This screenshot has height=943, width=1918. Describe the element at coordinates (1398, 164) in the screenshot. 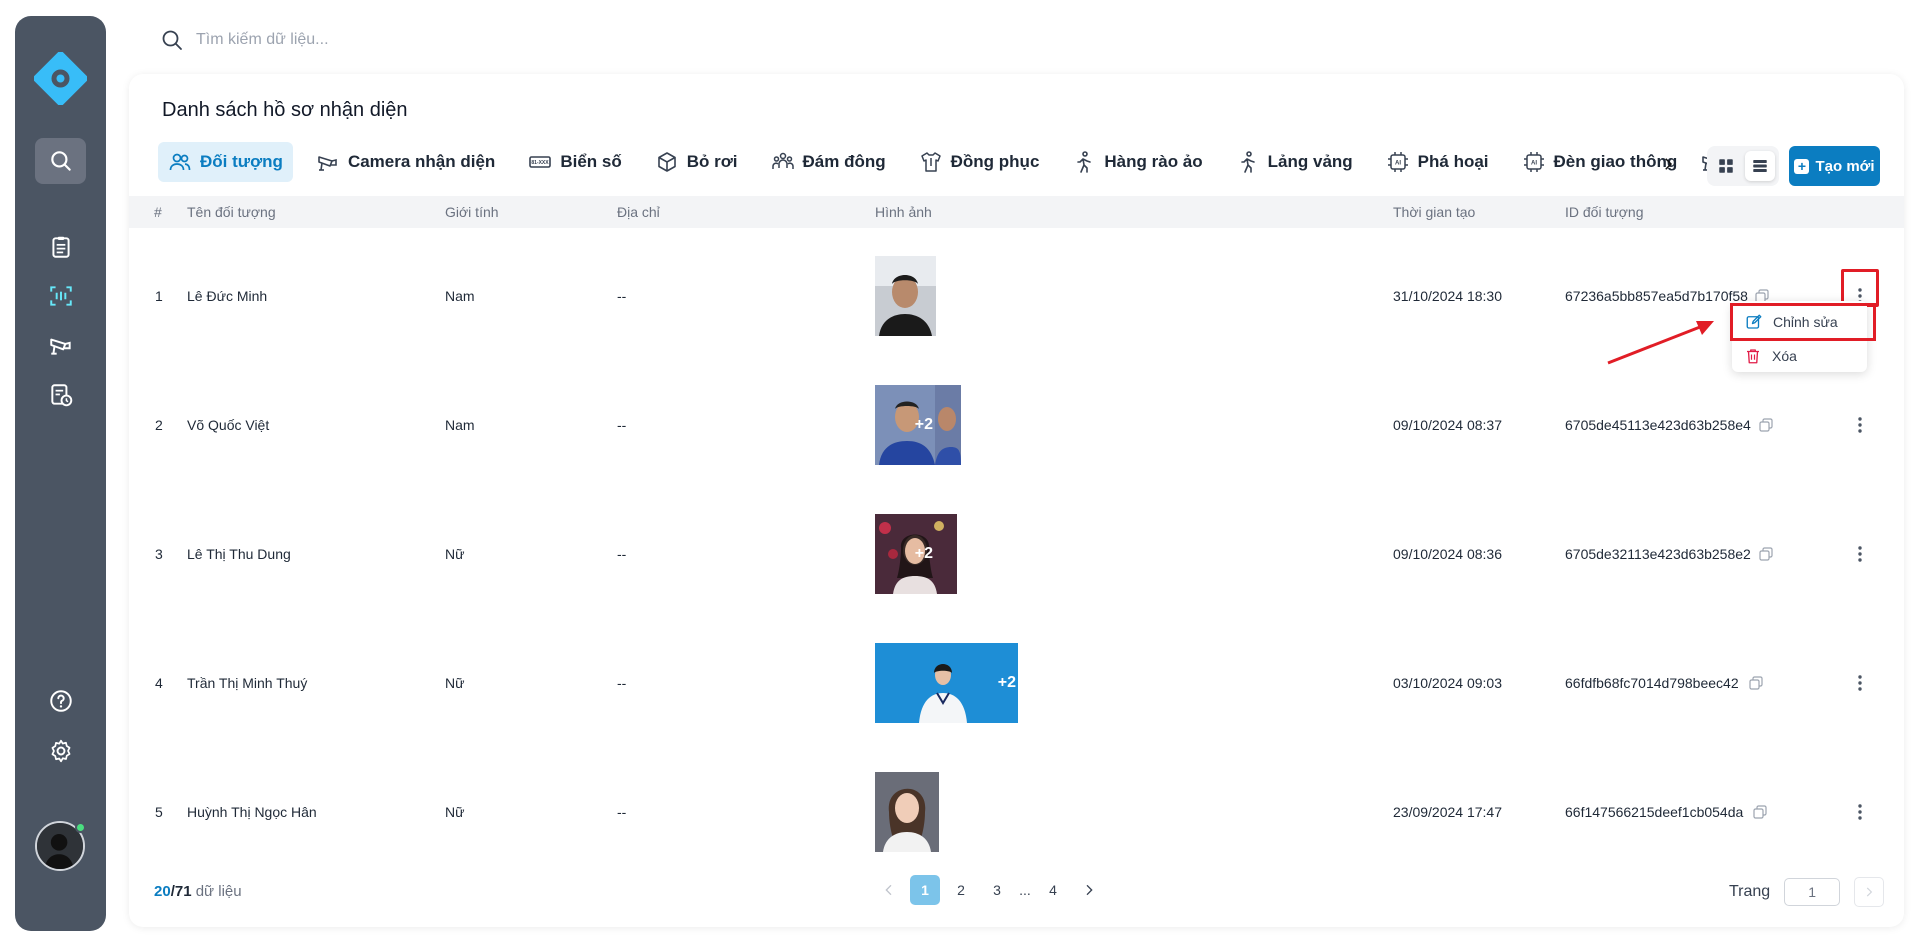

I see `svg-text: AI` at that location.